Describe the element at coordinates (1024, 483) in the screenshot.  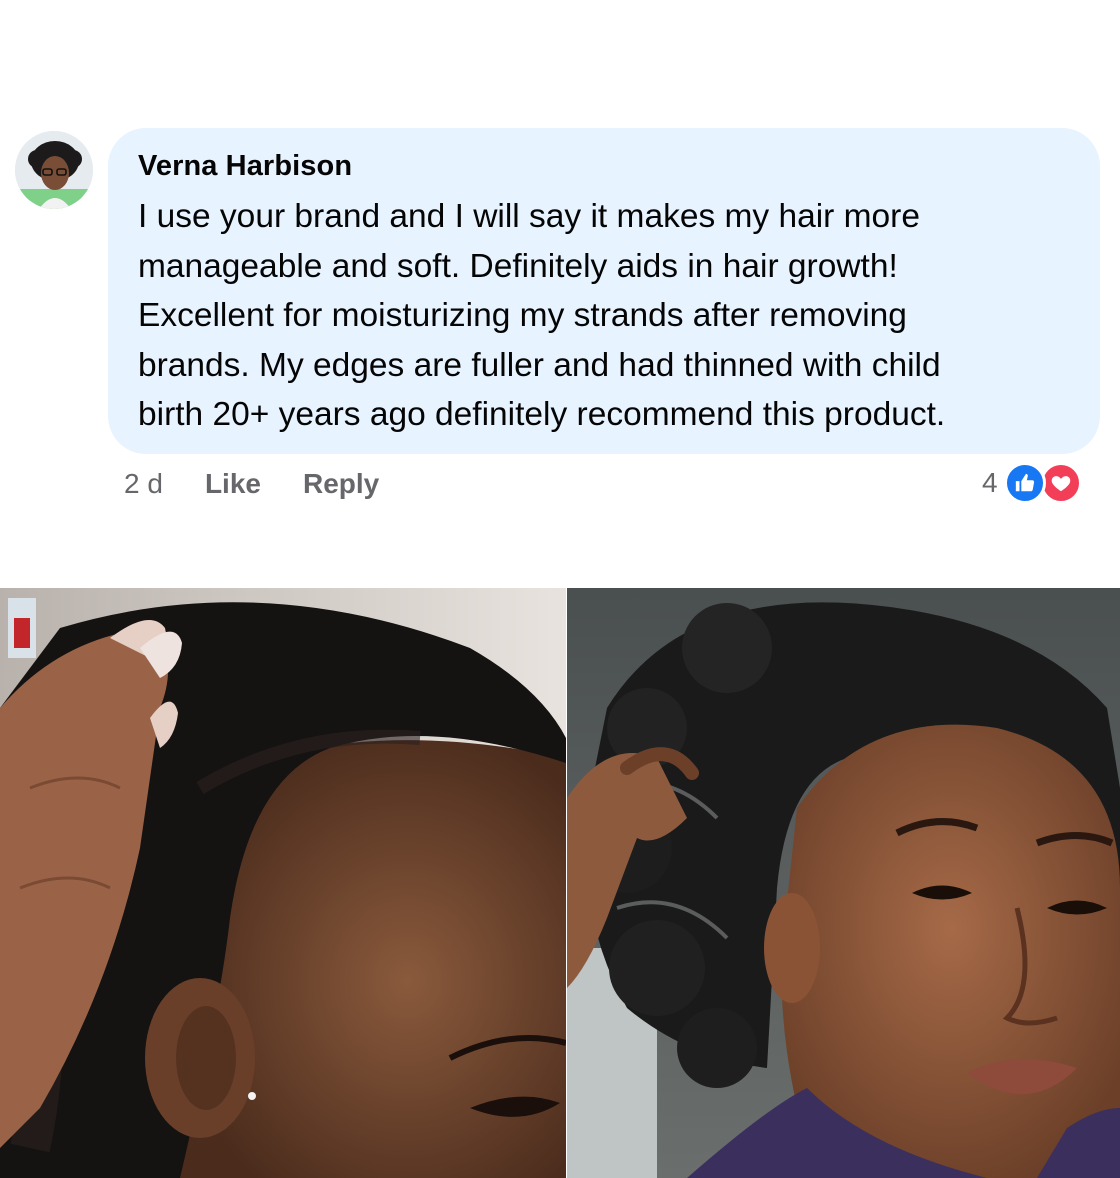
I see `like-icon` at that location.